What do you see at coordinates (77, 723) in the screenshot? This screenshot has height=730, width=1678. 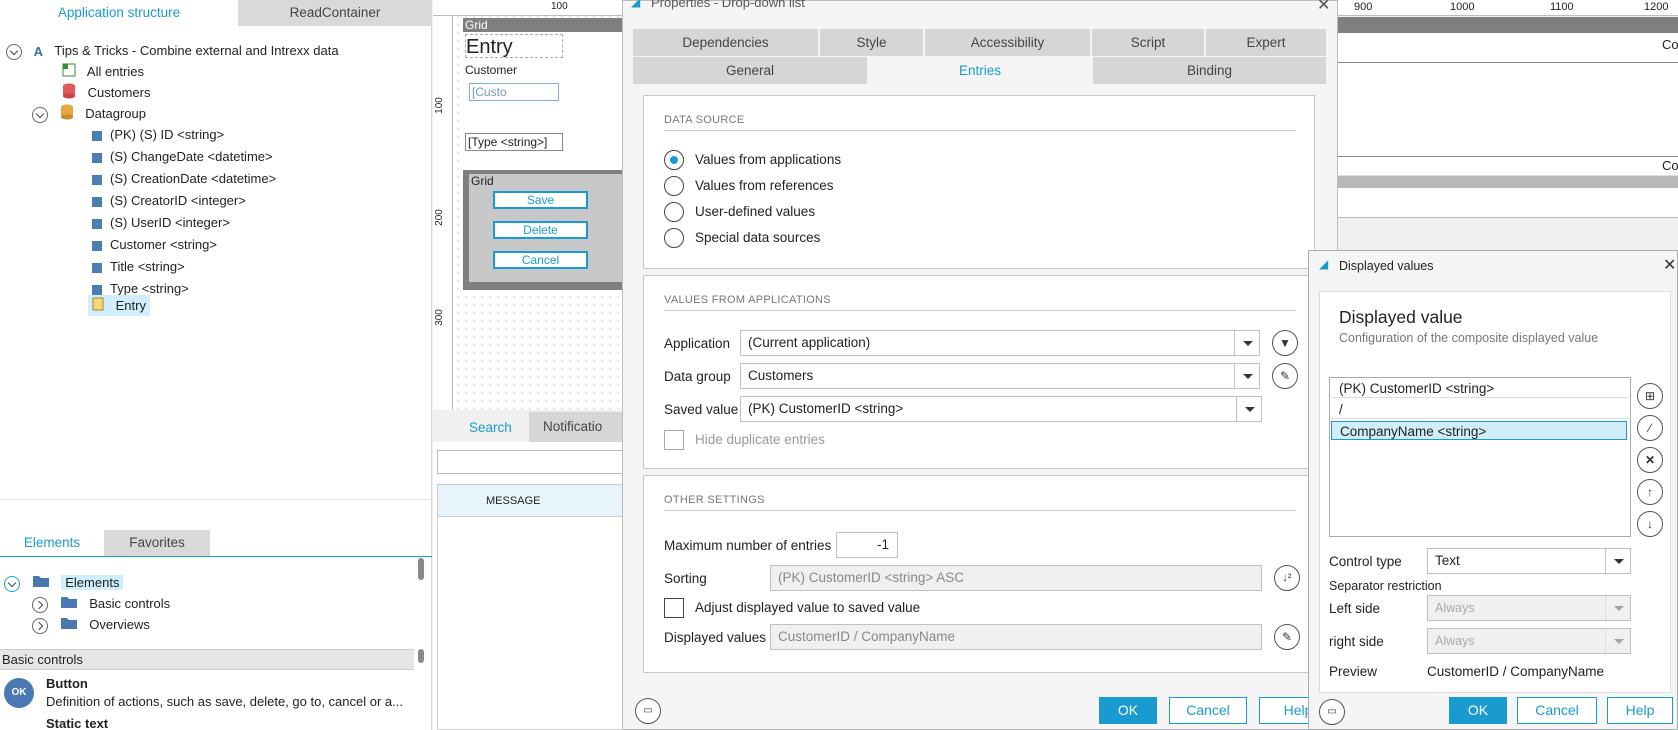 I see `control-title: Static text` at bounding box center [77, 723].